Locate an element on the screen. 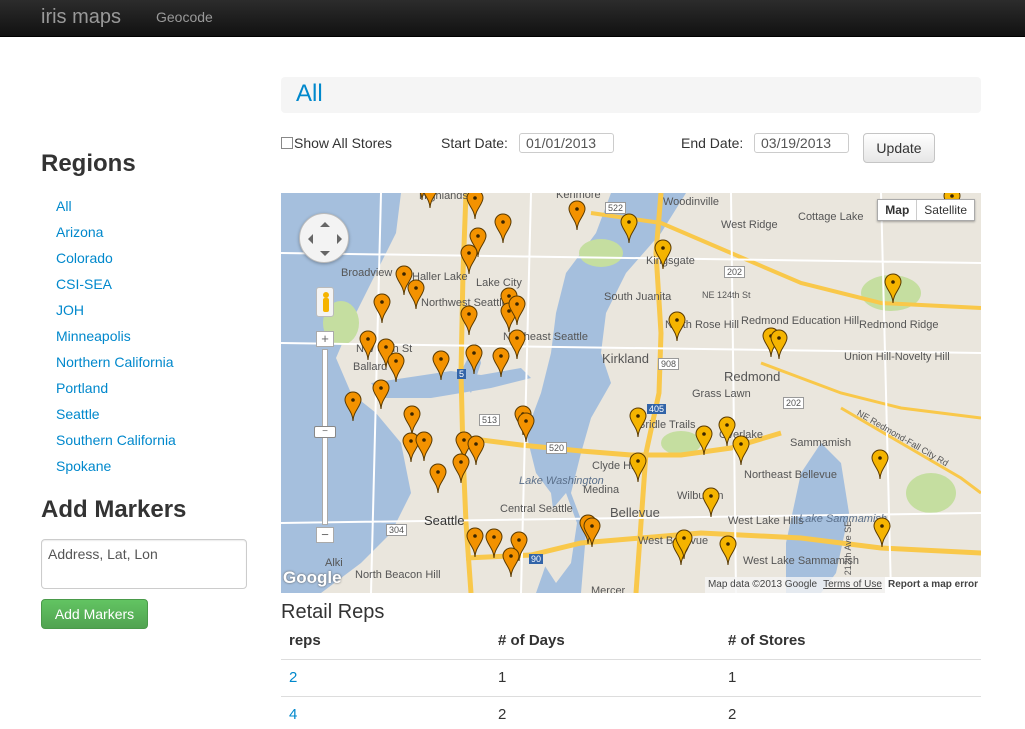  zoom-slider-handle: − is located at coordinates (325, 432).